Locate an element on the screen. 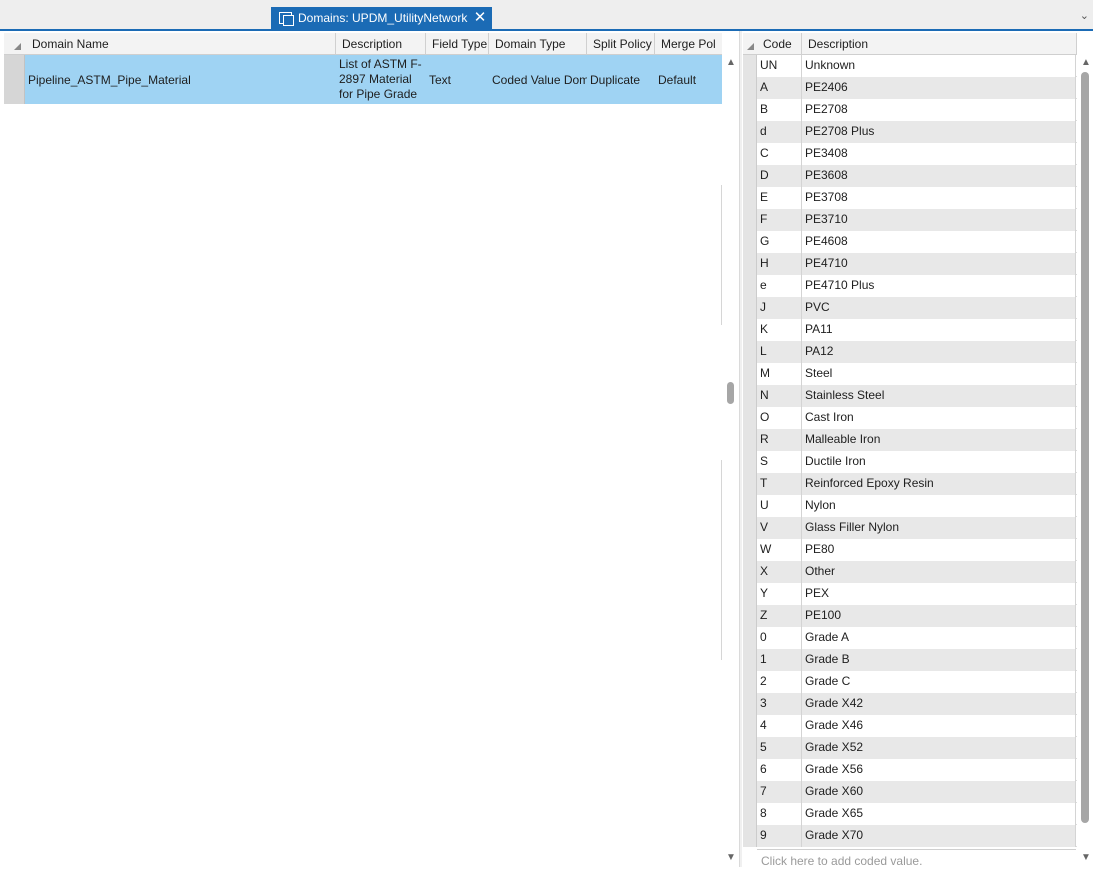 The image size is (1093, 872). cell-coded-description: Glass Filler Nylon is located at coordinates (939, 528).